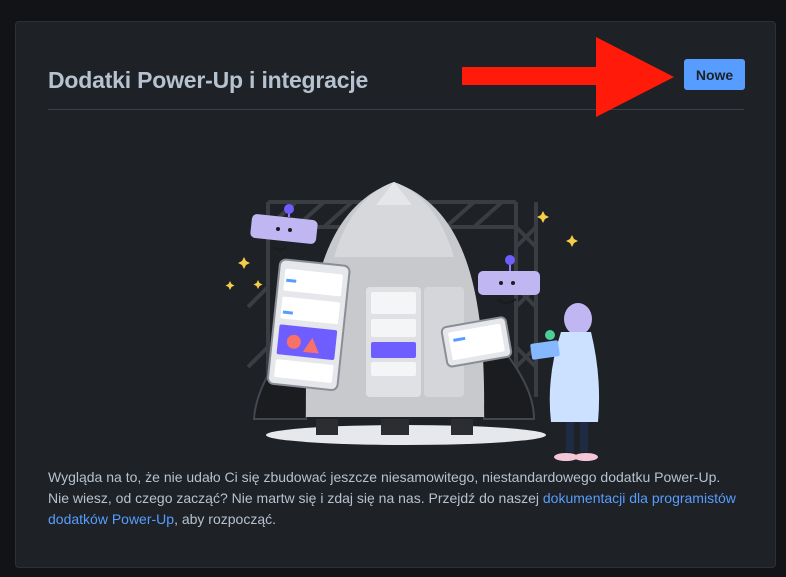 This screenshot has width=786, height=577. I want to click on description-outro: , aby rozpocząć., so click(225, 519).